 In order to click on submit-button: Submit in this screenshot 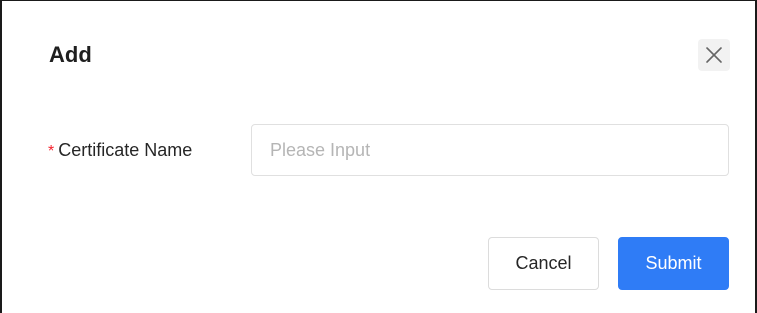, I will do `click(673, 263)`.